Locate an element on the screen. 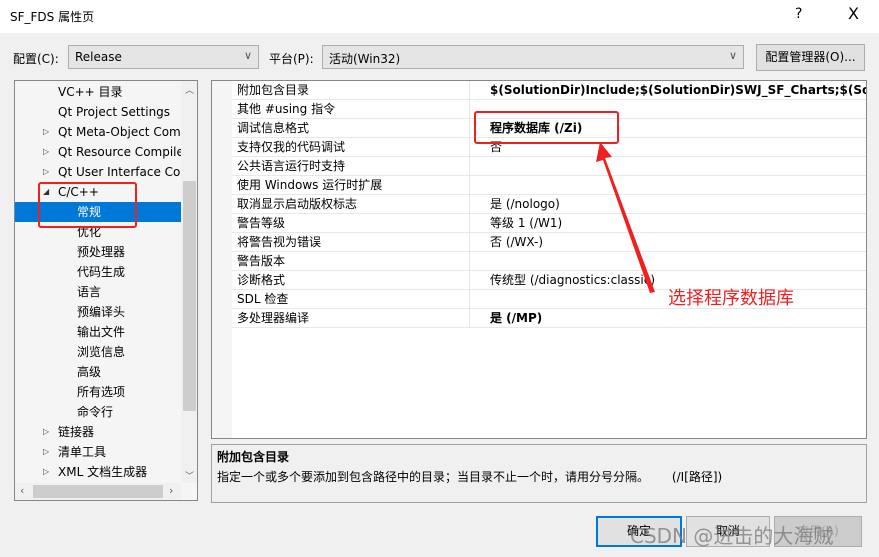 The width and height of the screenshot is (879, 557). watermark: CSDN @进击的大海贼 is located at coordinates (732, 536).